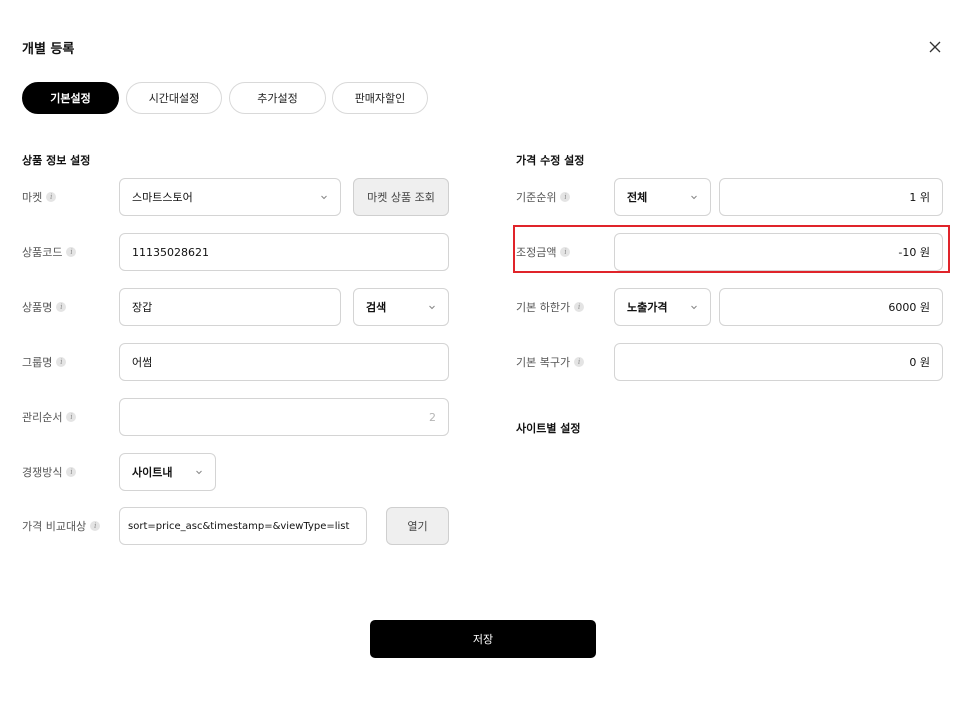 The width and height of the screenshot is (966, 704). What do you see at coordinates (376, 307) in the screenshot?
I see `product-search-value: 검색` at bounding box center [376, 307].